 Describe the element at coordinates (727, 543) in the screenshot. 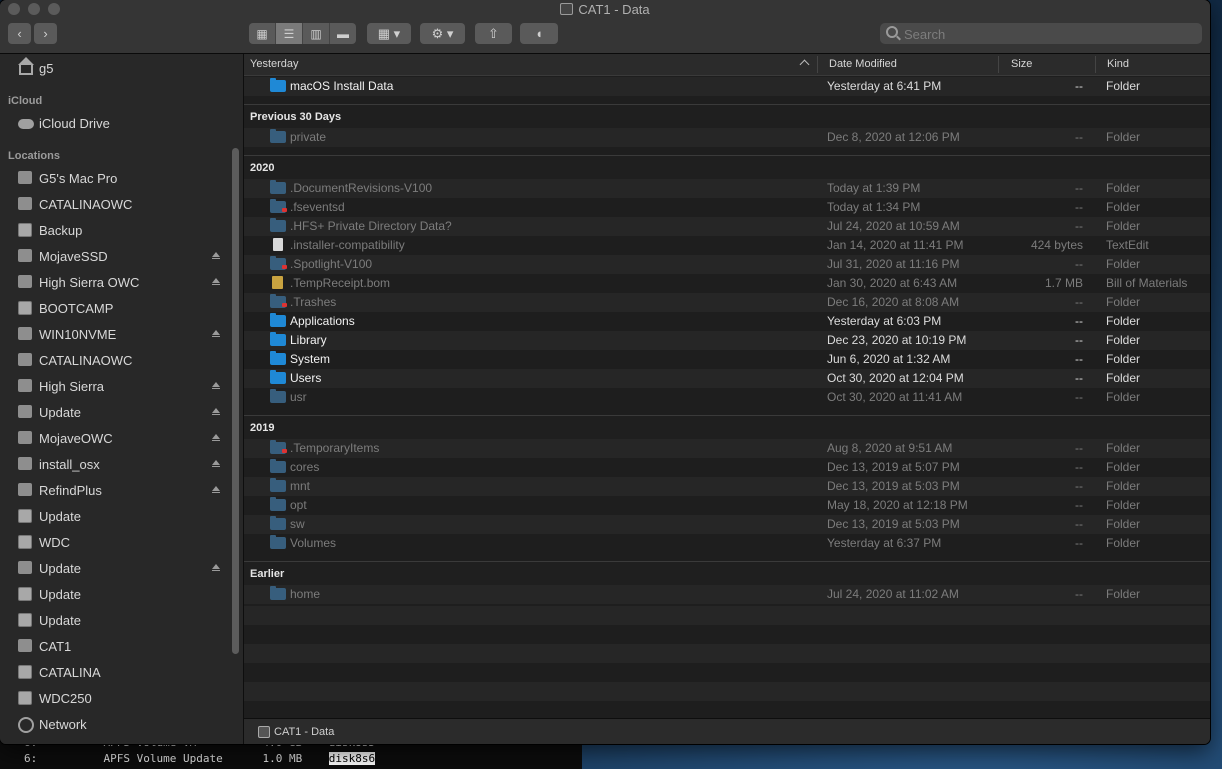

I see `table-row: Volumes Yesterday at 6:37 PM -- Folder` at that location.